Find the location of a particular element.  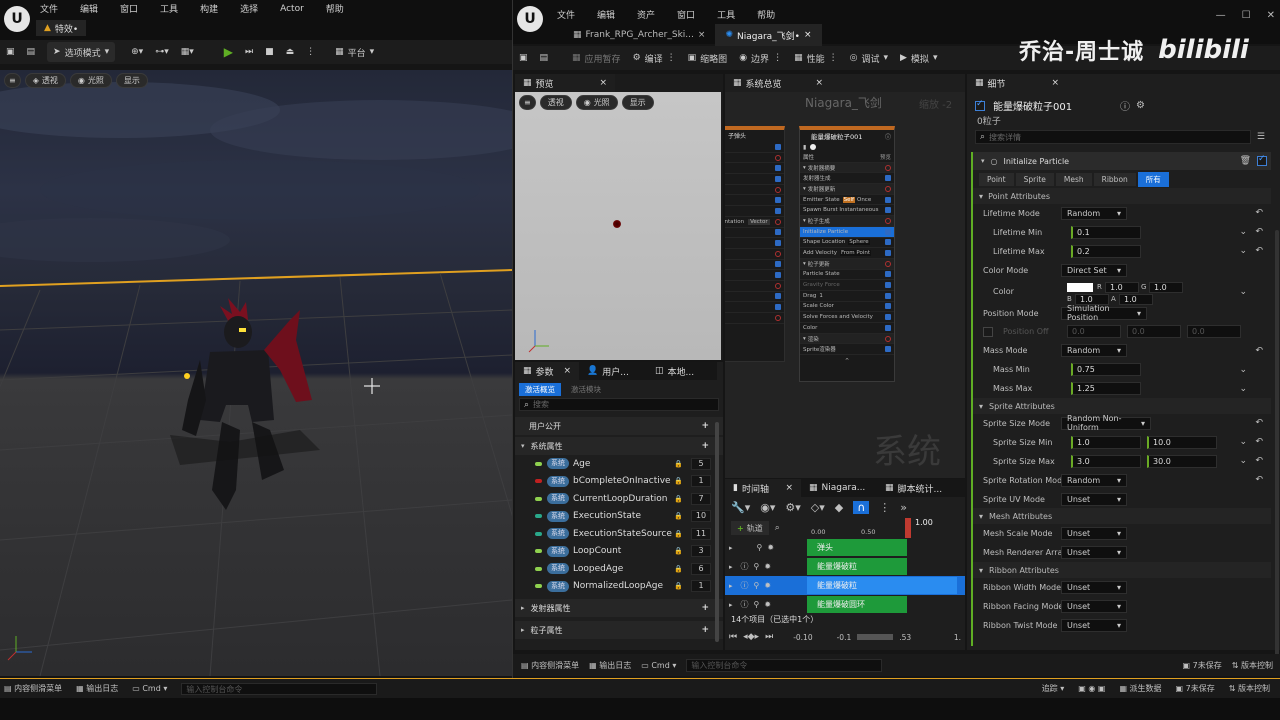

property-number: 0.75 is located at coordinates (1106, 370).